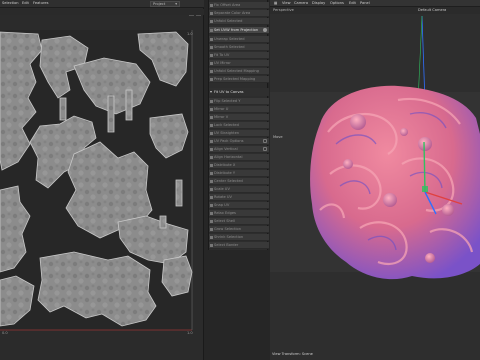 Image resolution: width=480 pixels, height=360 pixels. What do you see at coordinates (432, 10) in the screenshot?
I see `camera-label: Default Camera` at bounding box center [432, 10].